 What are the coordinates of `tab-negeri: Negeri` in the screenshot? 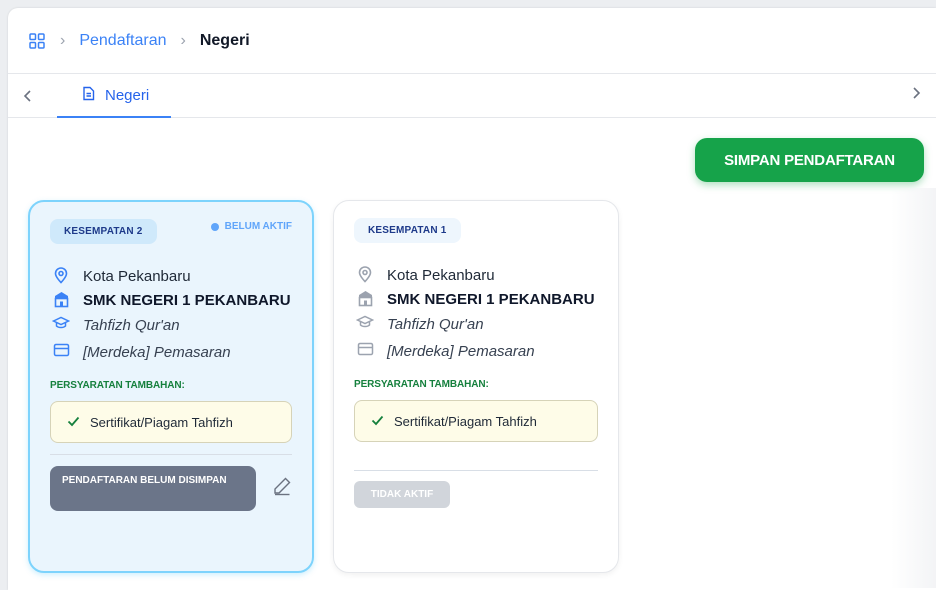 It's located at (114, 96).